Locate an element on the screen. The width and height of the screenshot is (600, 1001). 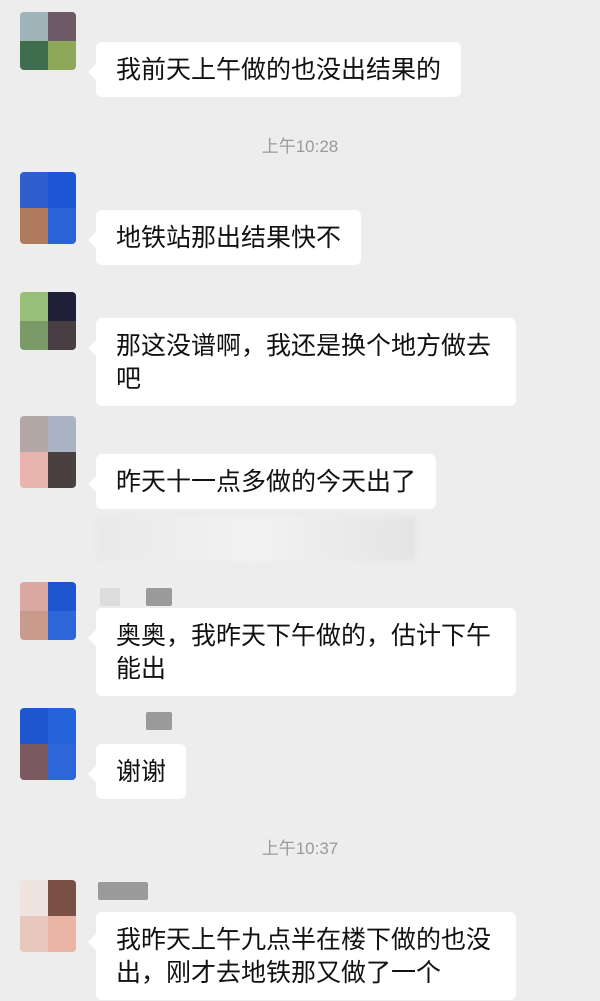
message-text: 我昨天上午九点半在楼下做的也没 出，刚才去地铁那又做了一个 is located at coordinates (304, 956).